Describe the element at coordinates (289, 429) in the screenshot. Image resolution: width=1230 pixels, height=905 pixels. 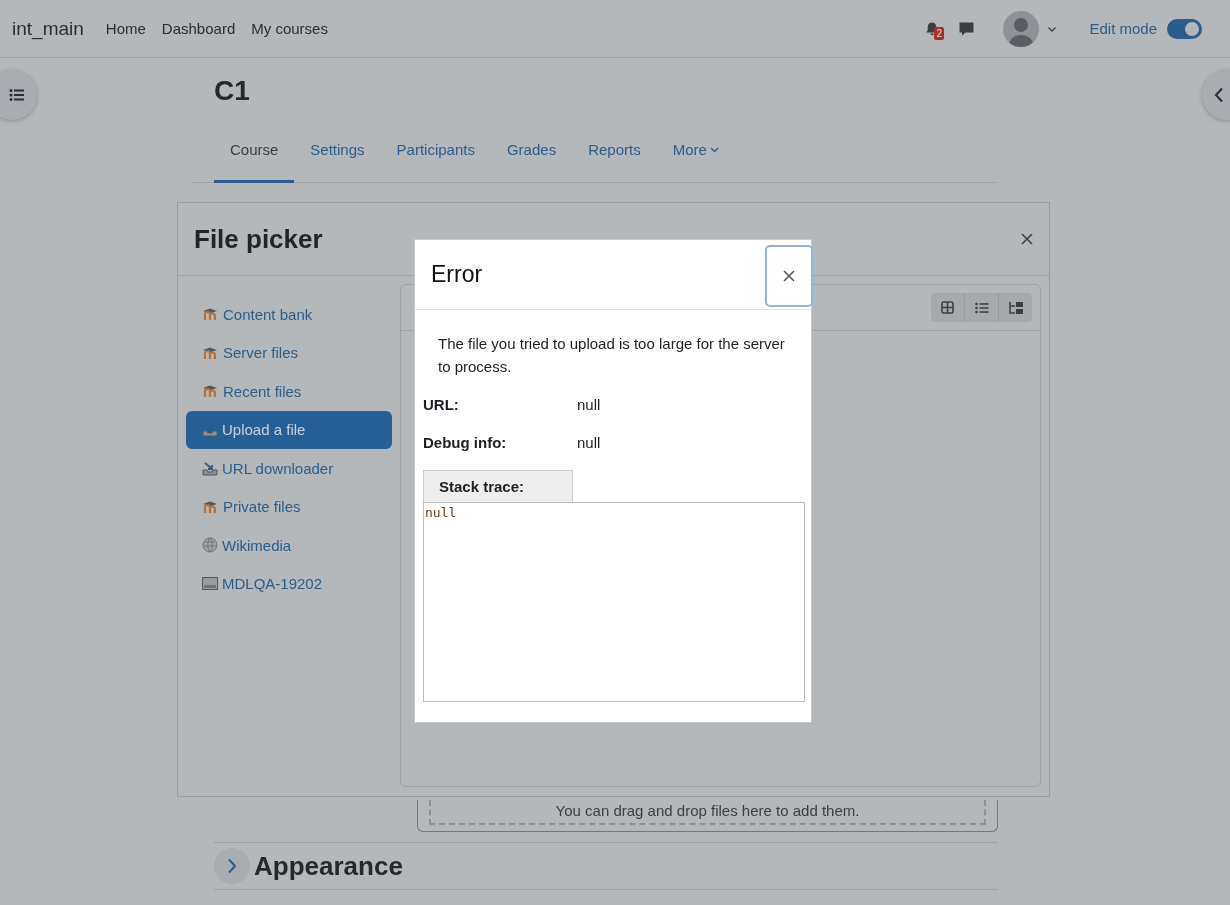
I see `repository-item: Upload a file` at that location.